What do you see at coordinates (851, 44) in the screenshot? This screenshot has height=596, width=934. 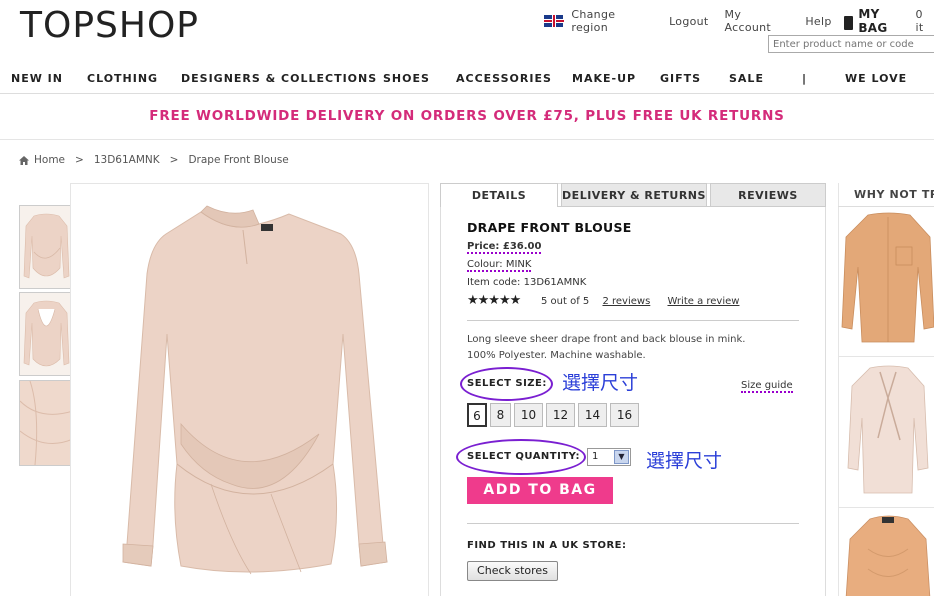 I see `search-input` at bounding box center [851, 44].